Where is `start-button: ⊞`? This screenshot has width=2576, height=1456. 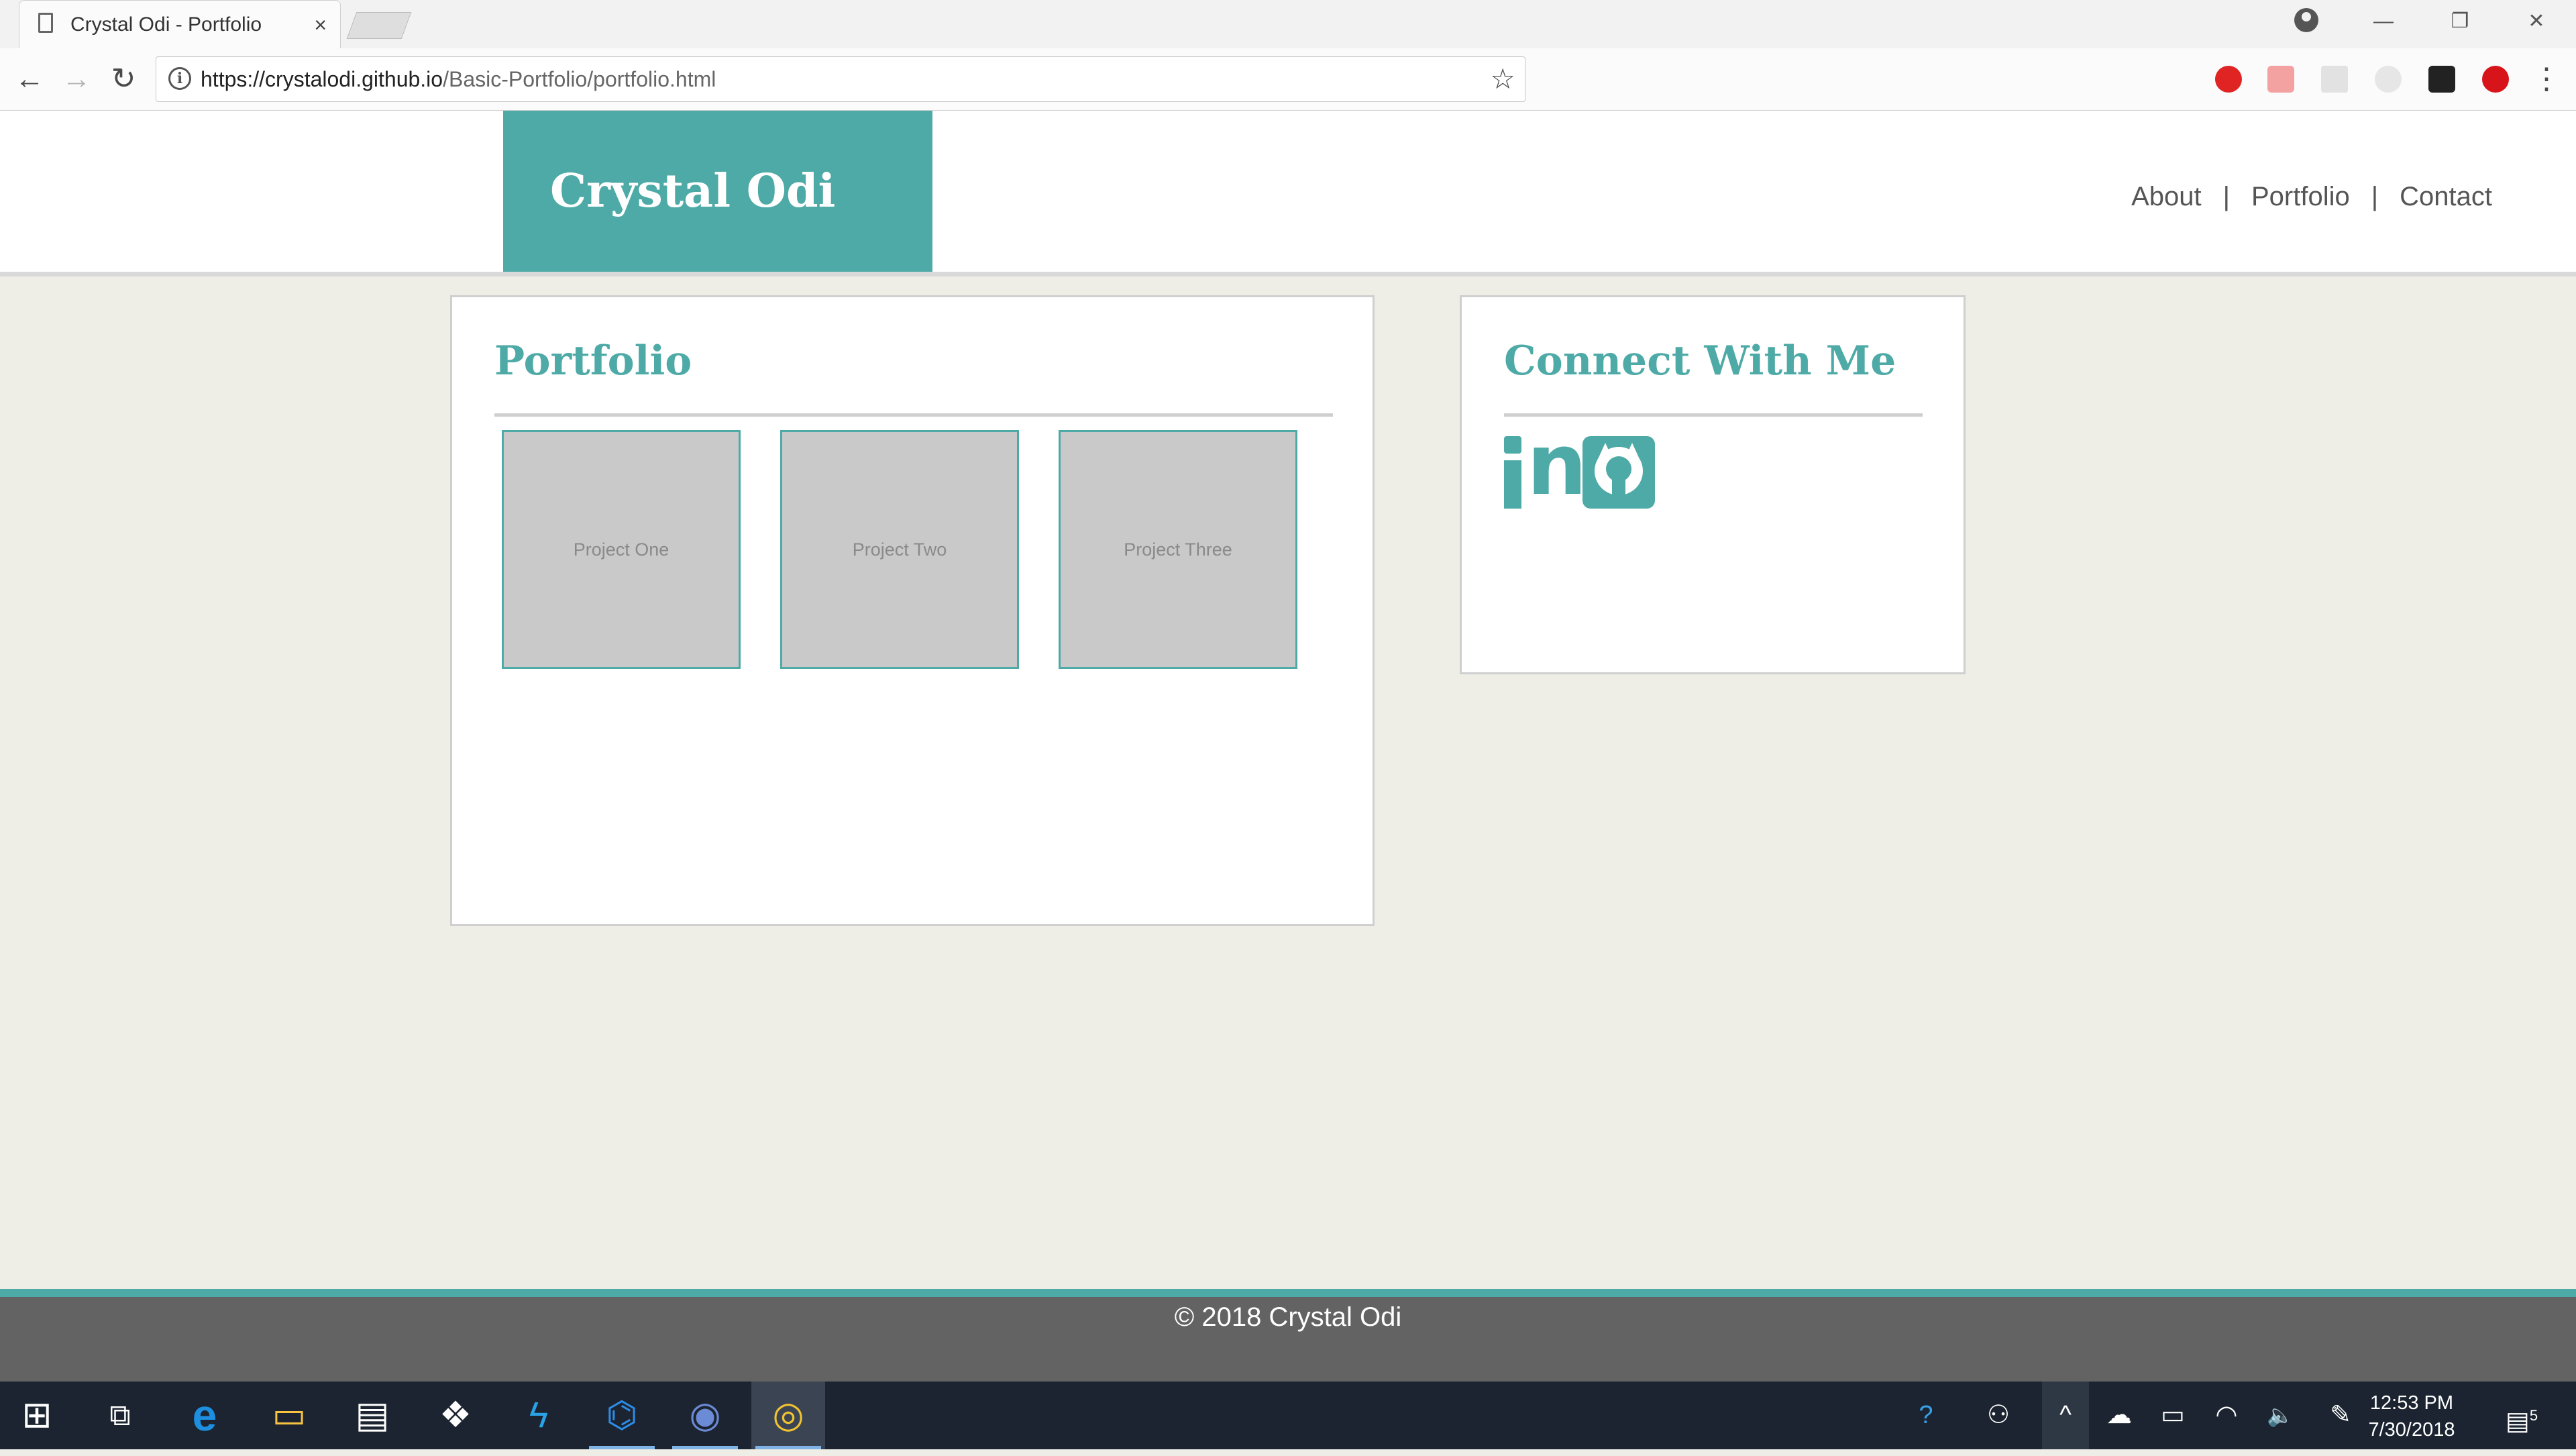
start-button: ⊞ is located at coordinates (37, 1416).